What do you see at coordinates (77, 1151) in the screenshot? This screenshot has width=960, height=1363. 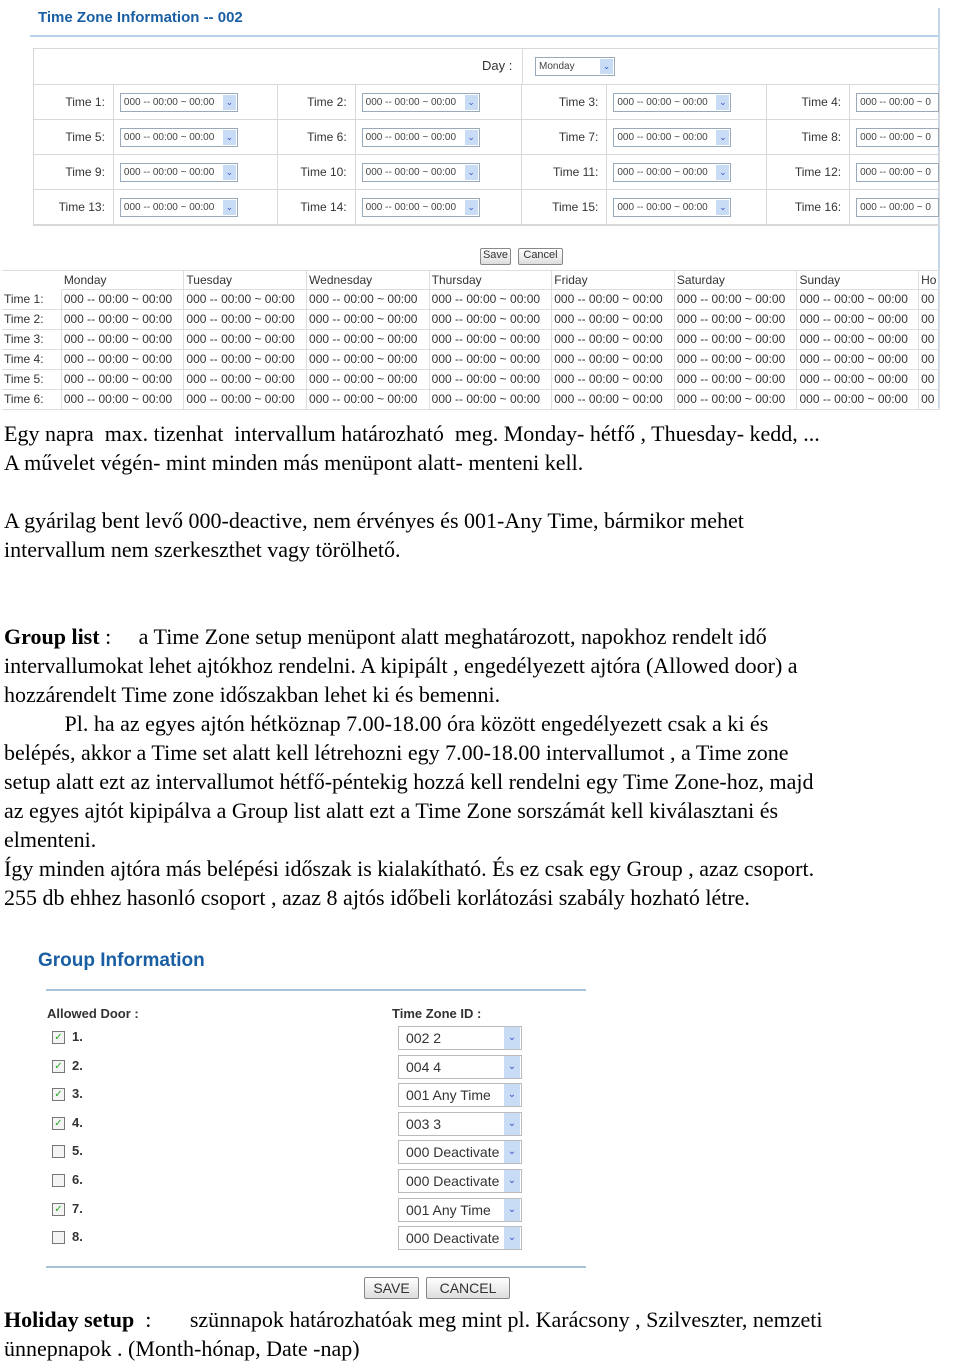 I see `door-number: 5.` at bounding box center [77, 1151].